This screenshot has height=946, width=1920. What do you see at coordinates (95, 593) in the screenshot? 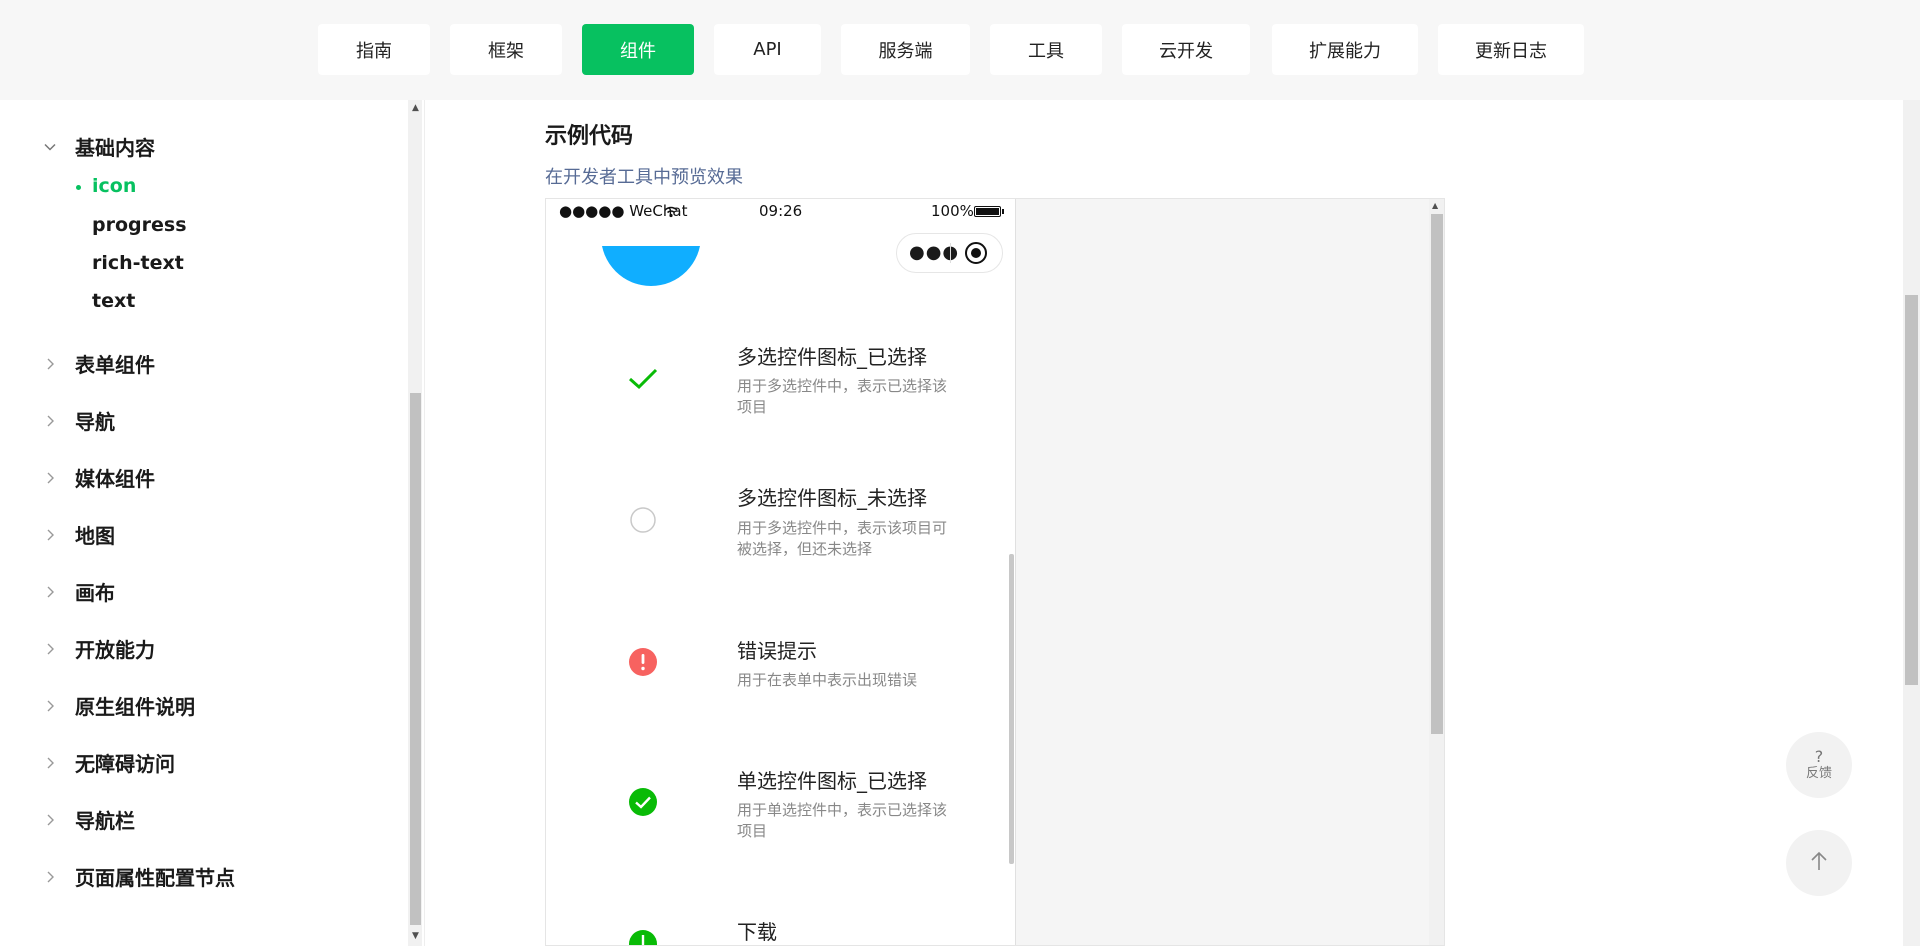
I see `sidebar-group-label: 画布` at bounding box center [95, 593].